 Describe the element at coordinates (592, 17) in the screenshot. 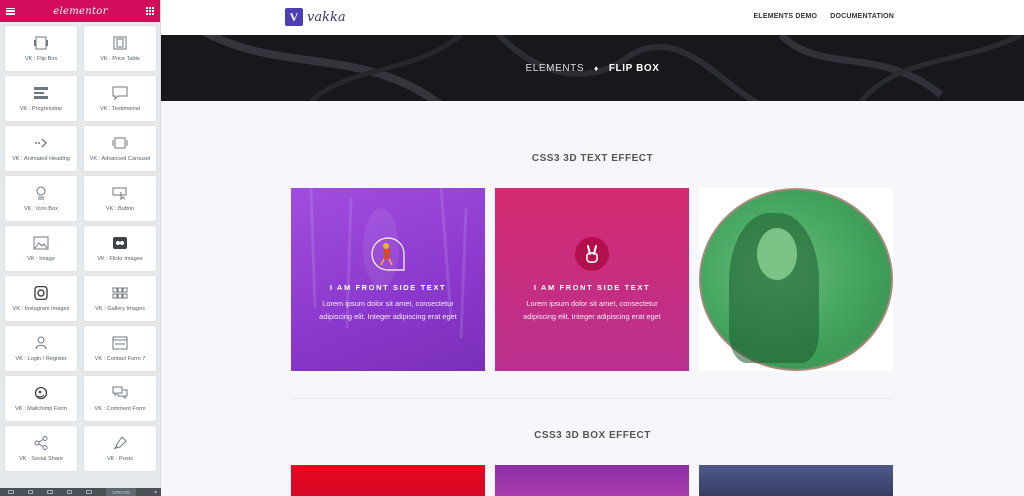

I see `site-header: V vakka ELEMENTS DEMO DOCUMENTATION` at that location.